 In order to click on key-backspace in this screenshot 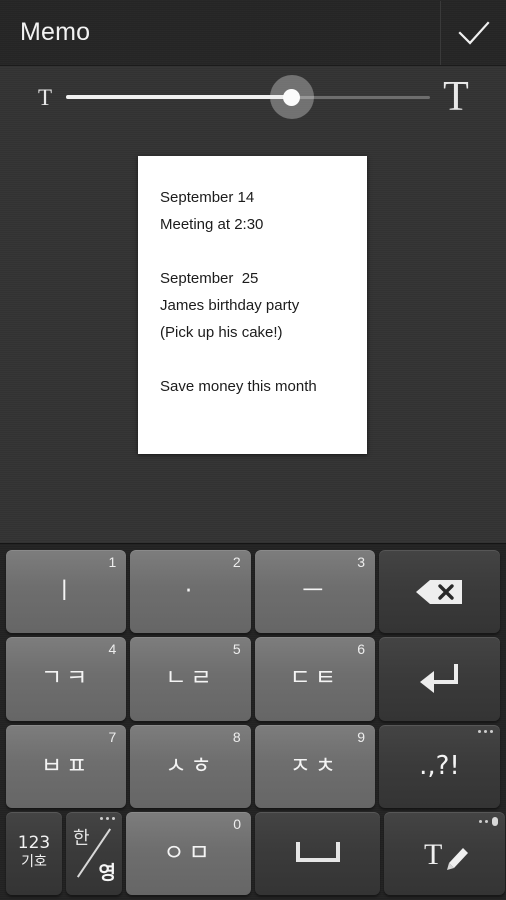, I will do `click(439, 592)`.